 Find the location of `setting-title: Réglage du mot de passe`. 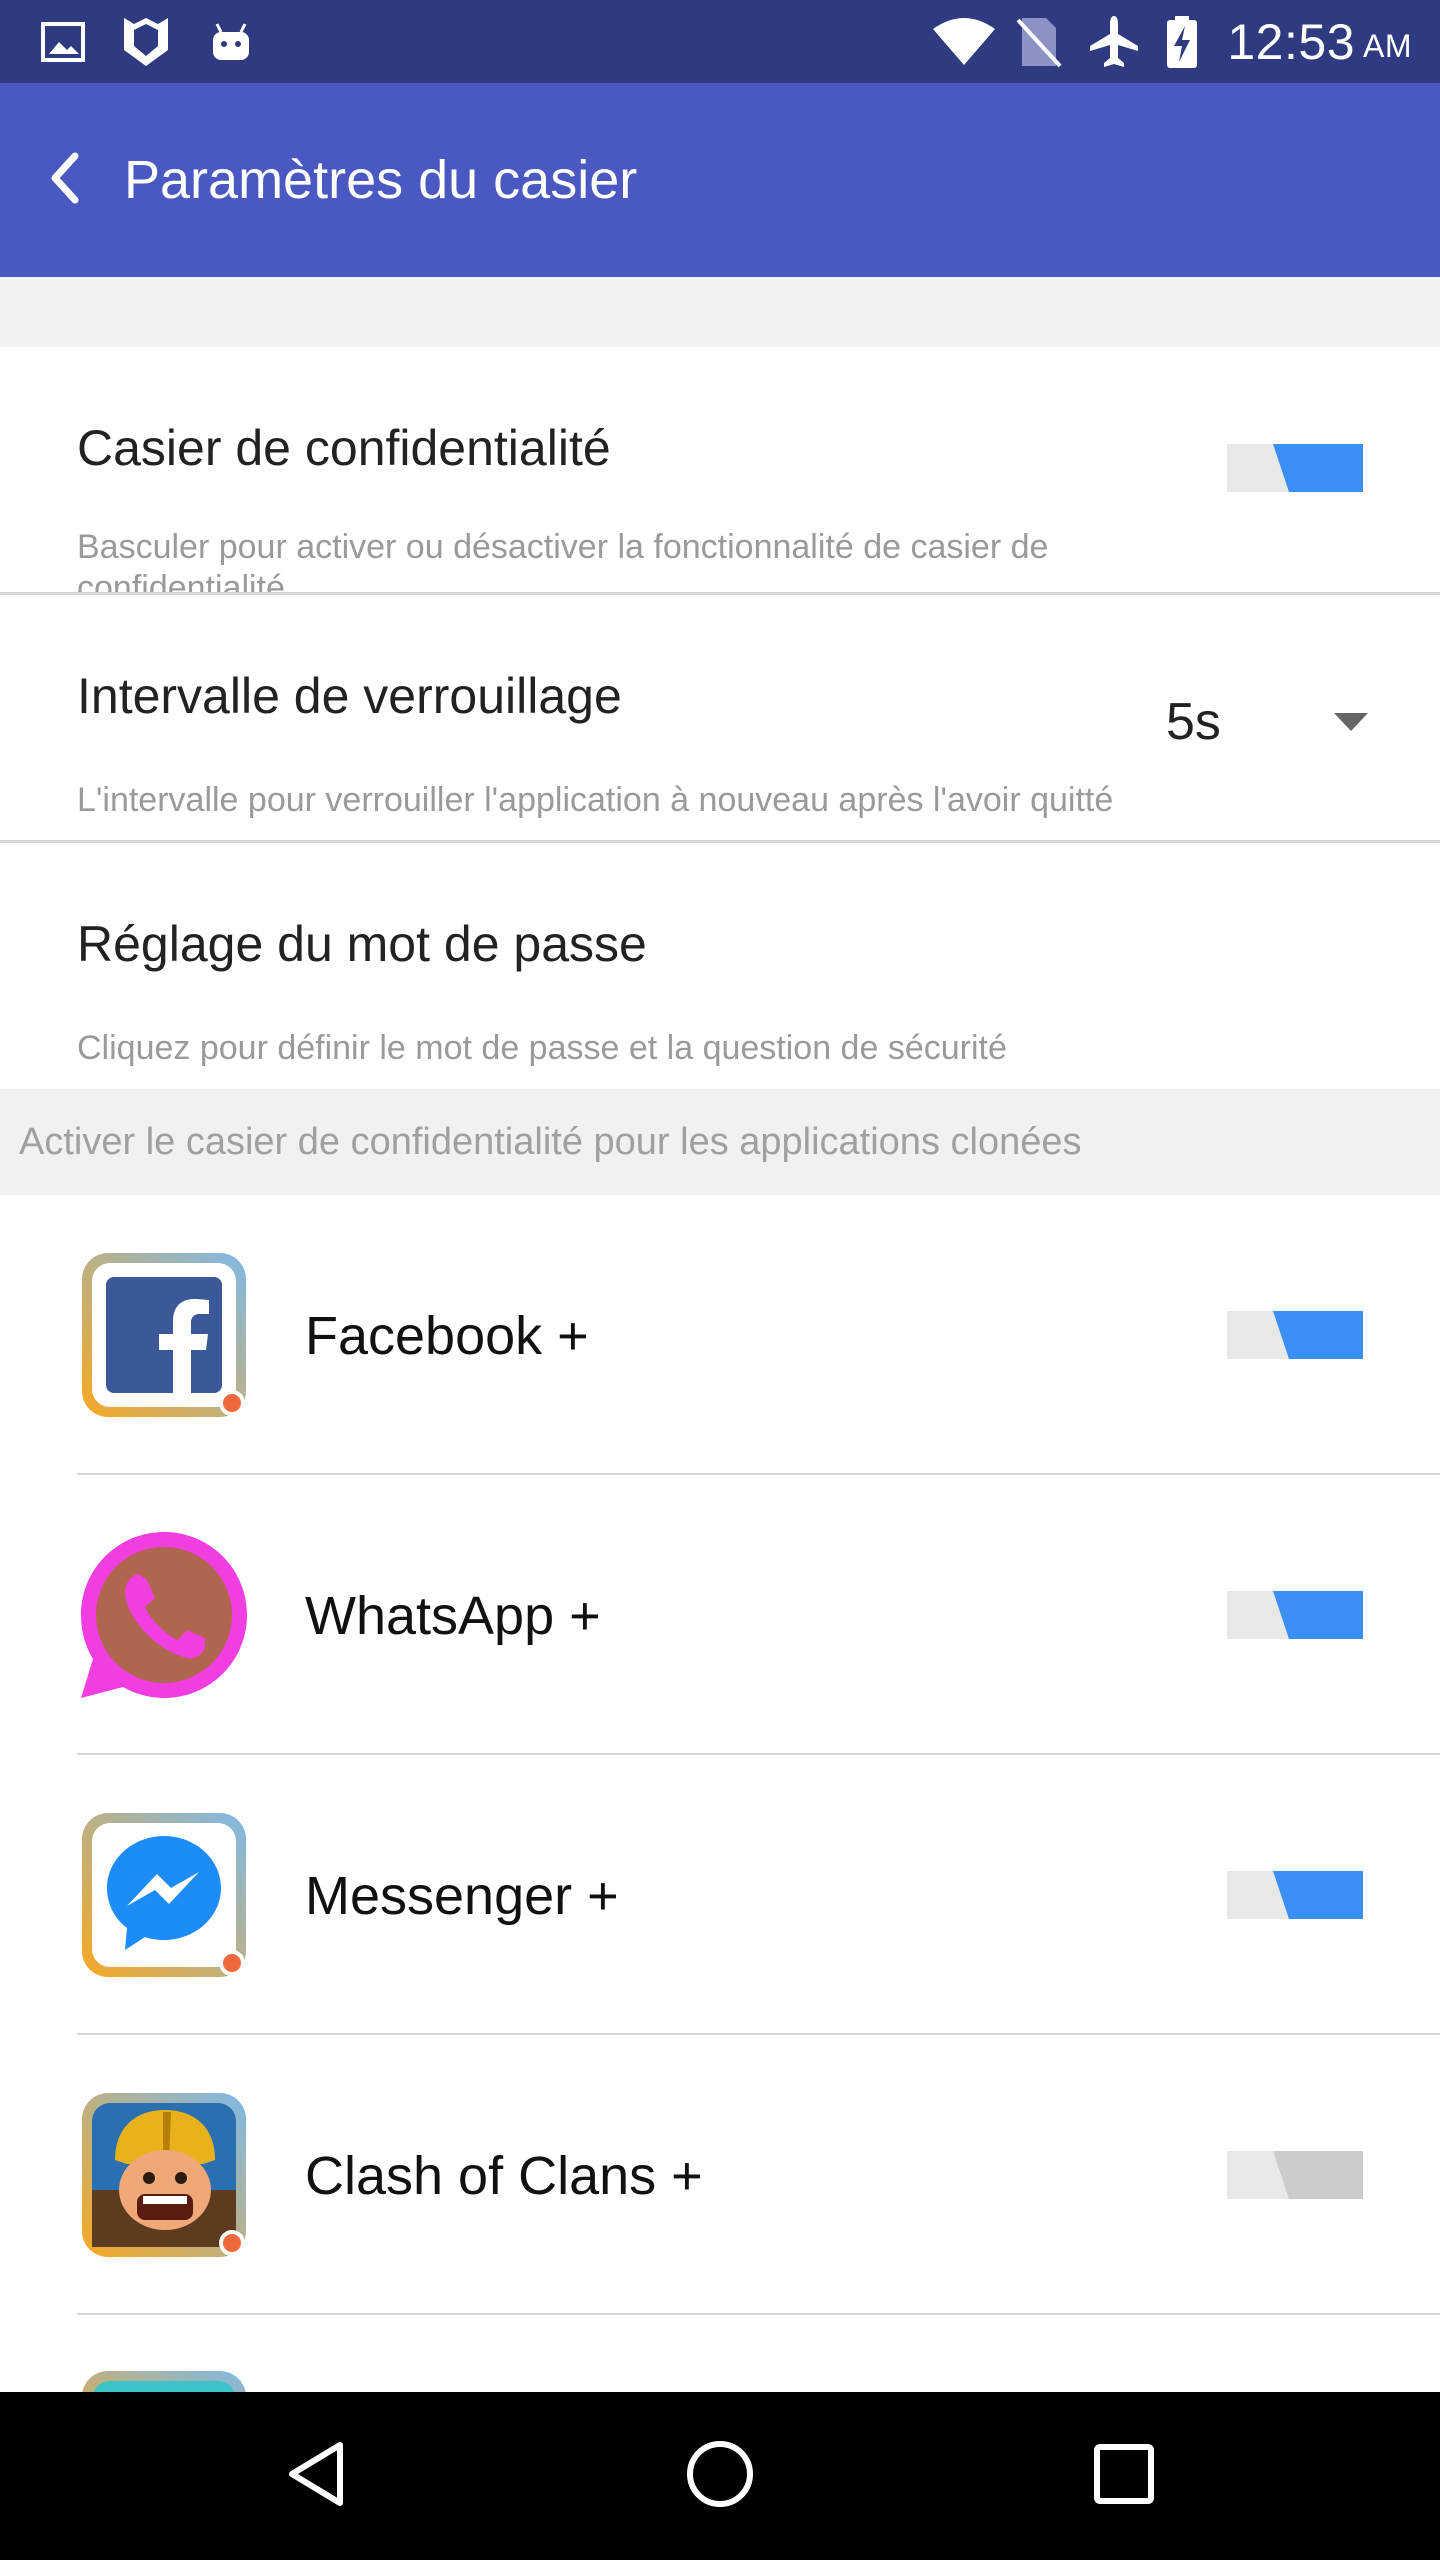

setting-title: Réglage du mot de passe is located at coordinates (362, 944).